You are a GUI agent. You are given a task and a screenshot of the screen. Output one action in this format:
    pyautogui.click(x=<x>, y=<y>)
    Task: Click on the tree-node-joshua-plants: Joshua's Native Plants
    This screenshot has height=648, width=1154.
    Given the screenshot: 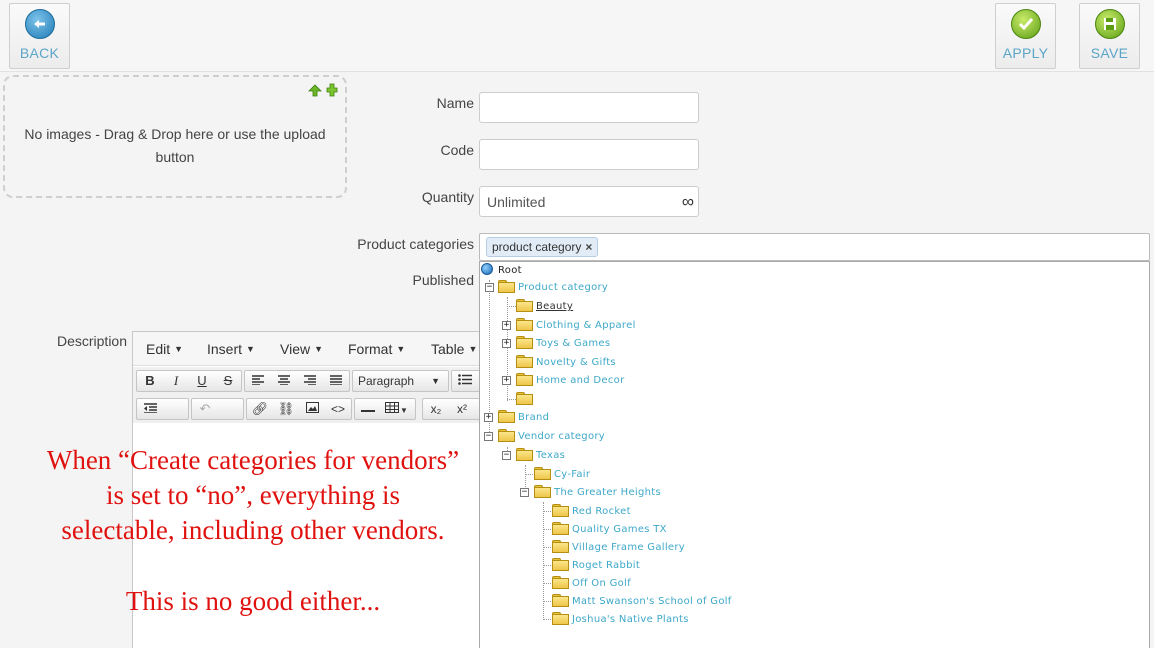 What is the action you would take?
    pyautogui.click(x=620, y=619)
    